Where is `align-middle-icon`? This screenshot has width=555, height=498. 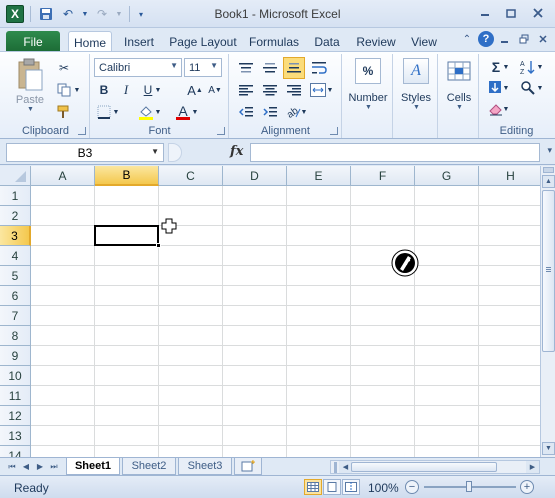
align-middle-icon is located at coordinates (270, 68).